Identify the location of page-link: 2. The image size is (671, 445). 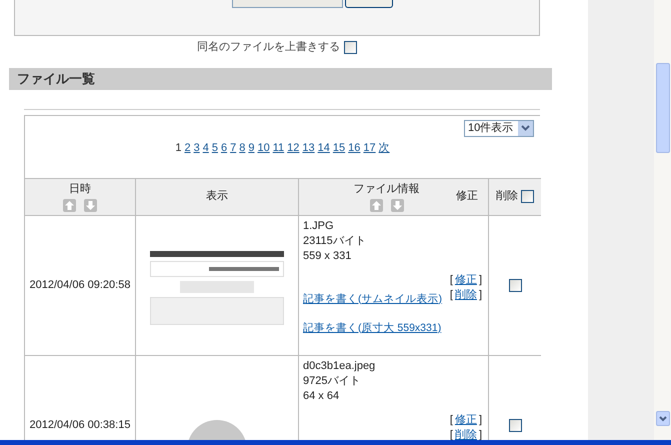
(187, 148).